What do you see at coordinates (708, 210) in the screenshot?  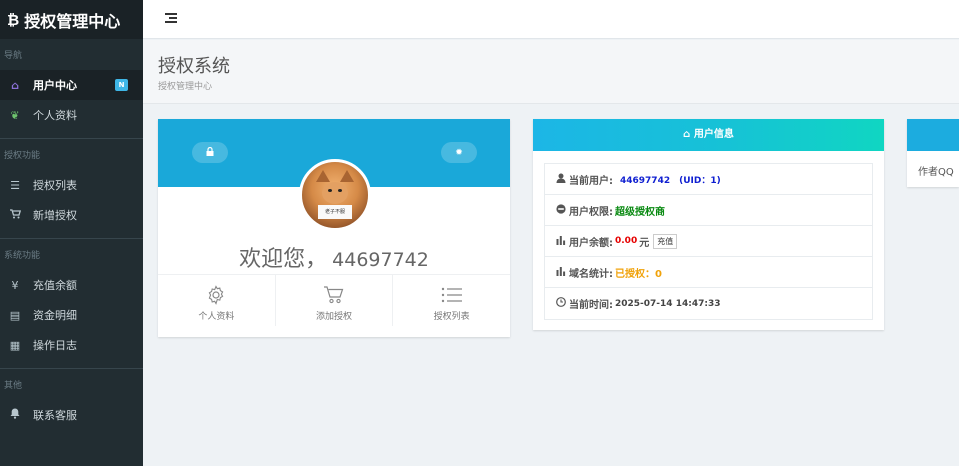 I see `row-permission: 用户权限: 超级授权商` at bounding box center [708, 210].